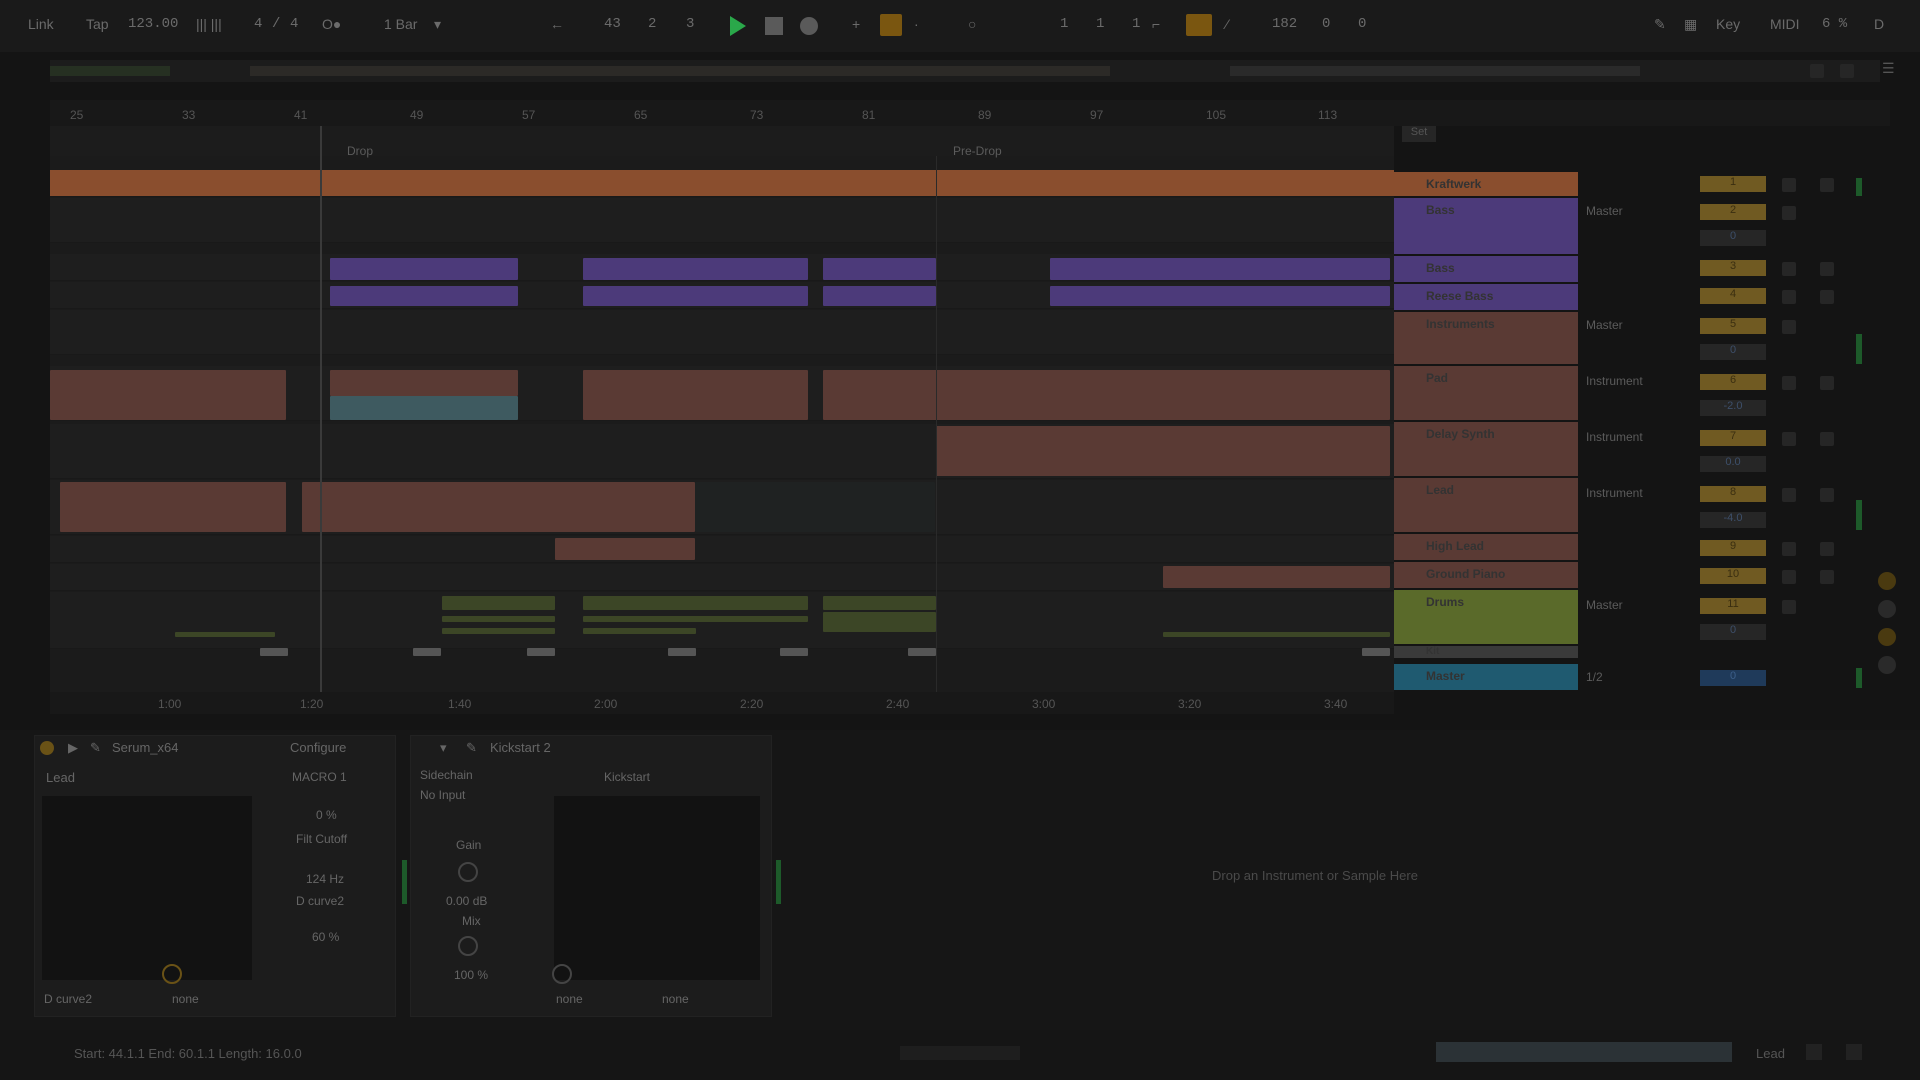 This screenshot has height=1080, width=1920. Describe the element at coordinates (1486, 449) in the screenshot. I see `track-header: Delay Synth` at that location.